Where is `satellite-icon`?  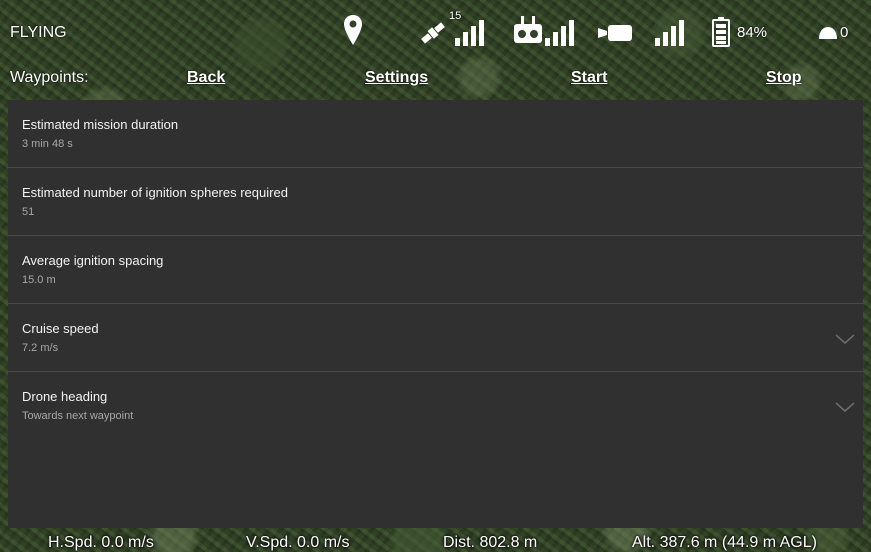 satellite-icon is located at coordinates (433, 33).